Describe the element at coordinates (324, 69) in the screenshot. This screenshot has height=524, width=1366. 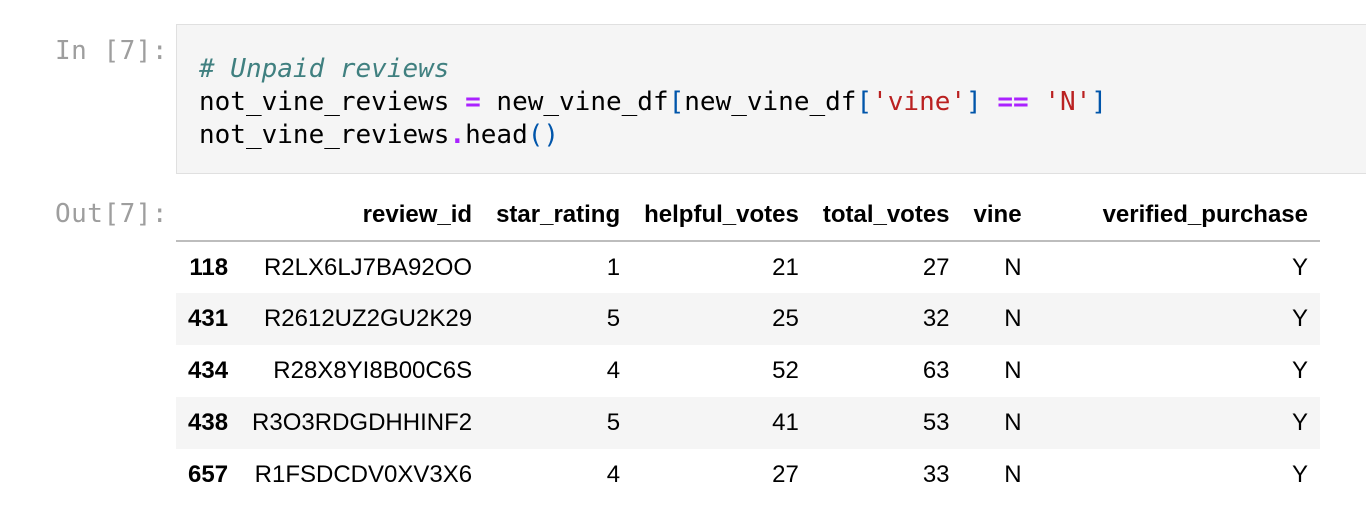
I see `code-token-comment: # Unpaid reviews` at that location.